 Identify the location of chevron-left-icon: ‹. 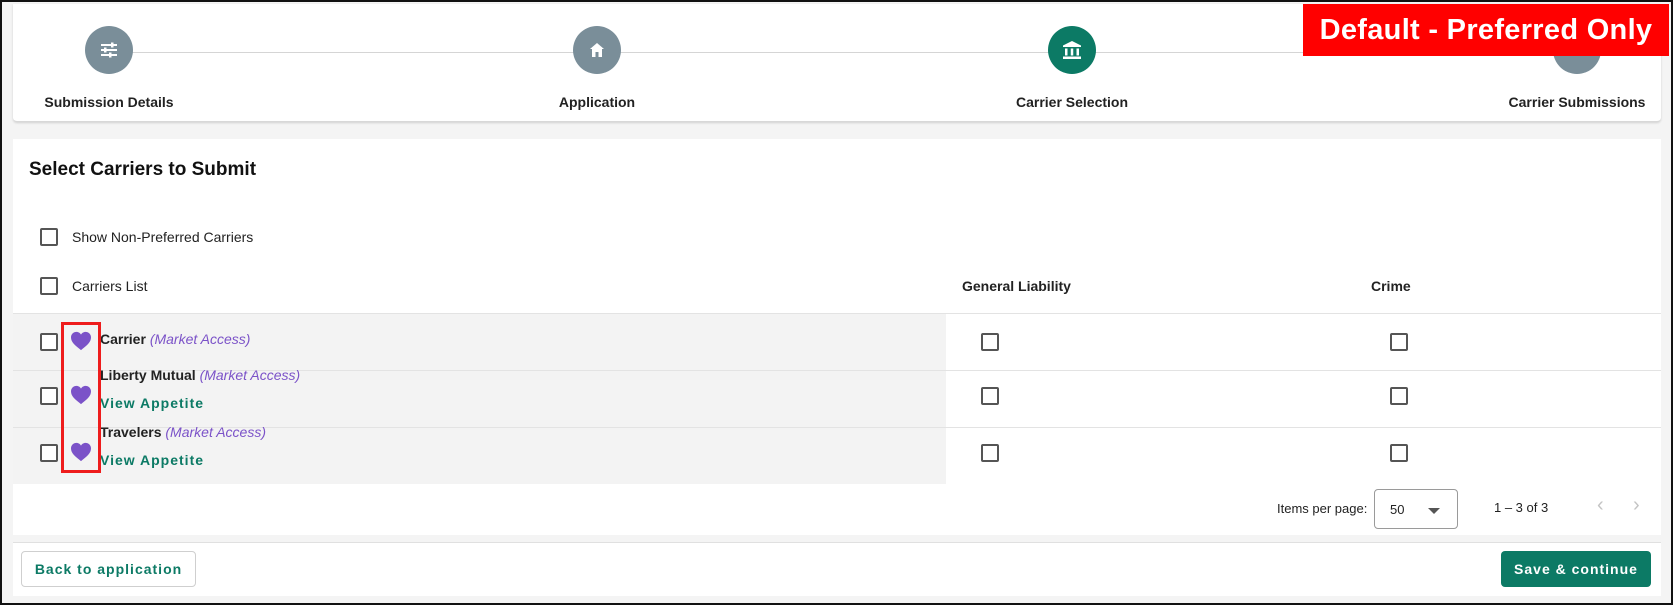
(1600, 505).